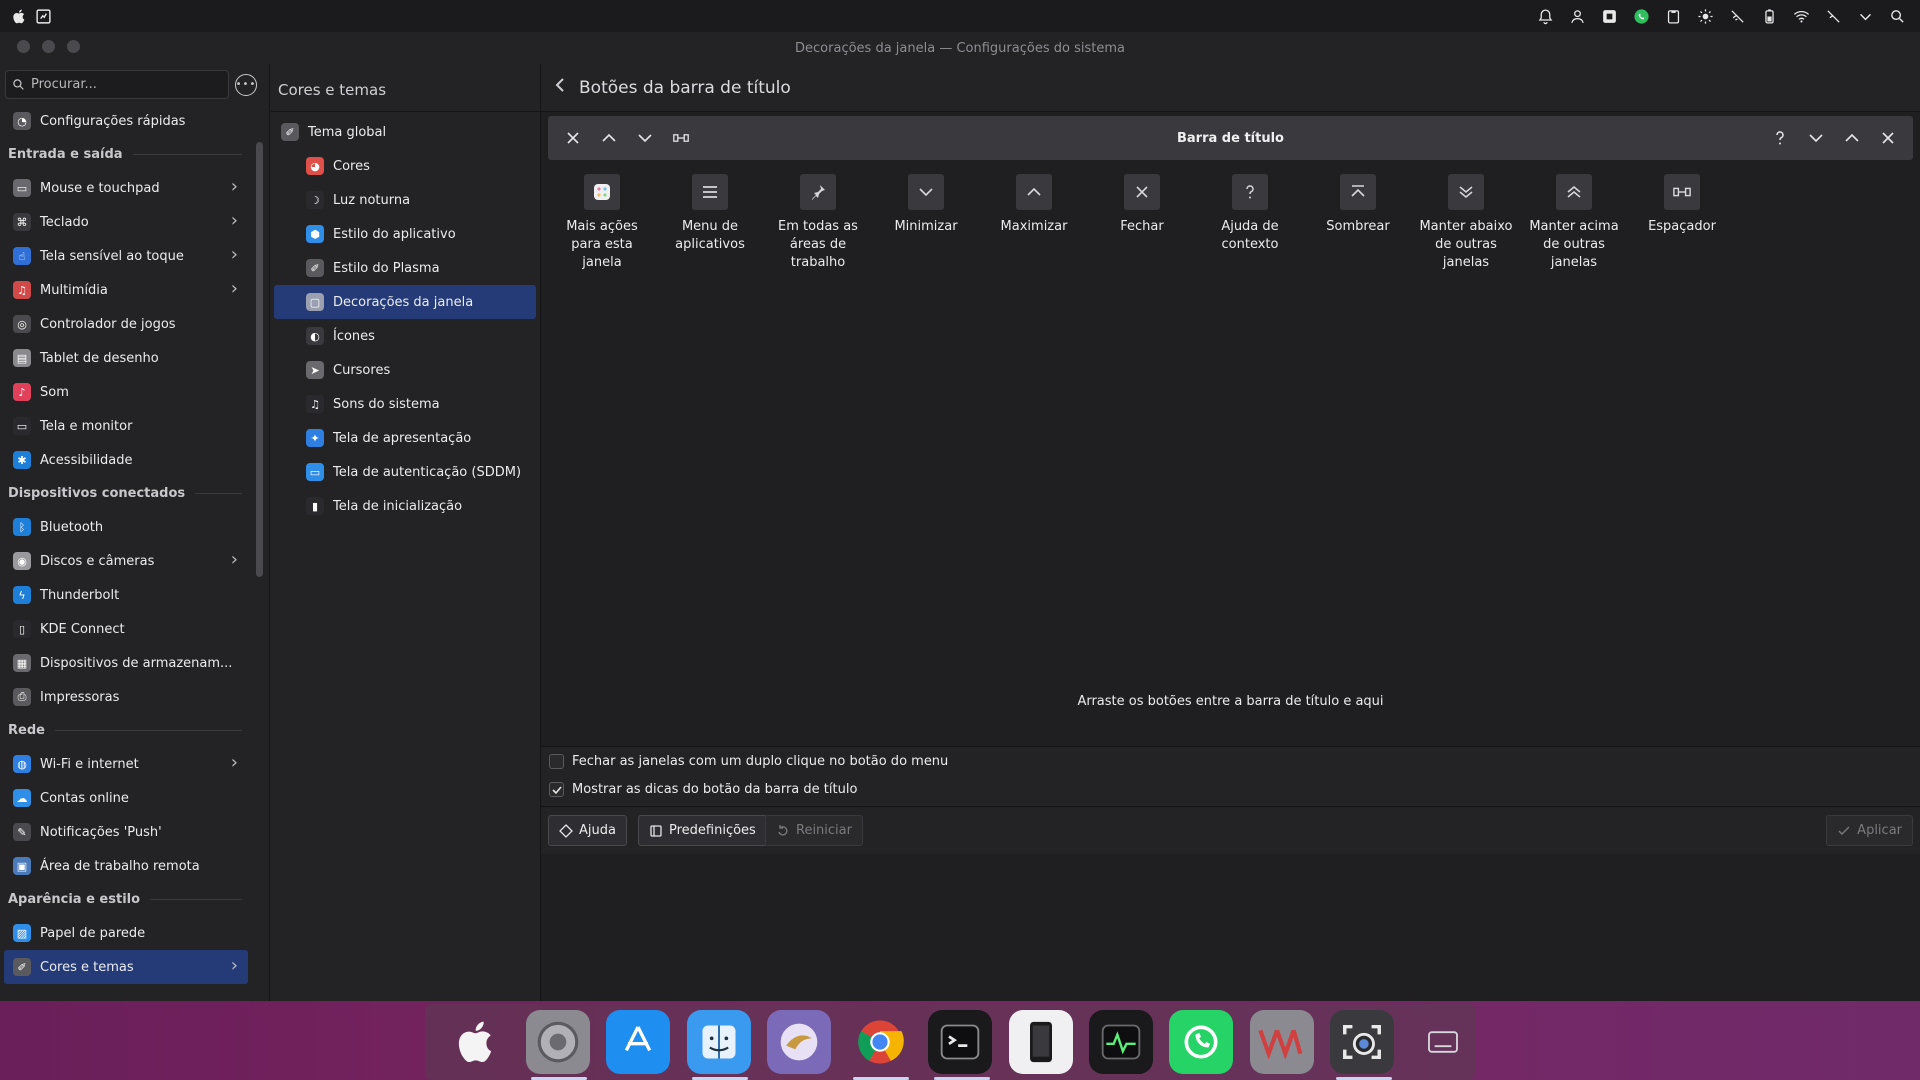 Image resolution: width=1920 pixels, height=1080 pixels. Describe the element at coordinates (799, 1042) in the screenshot. I see `eagle-browser-dock-item` at that location.